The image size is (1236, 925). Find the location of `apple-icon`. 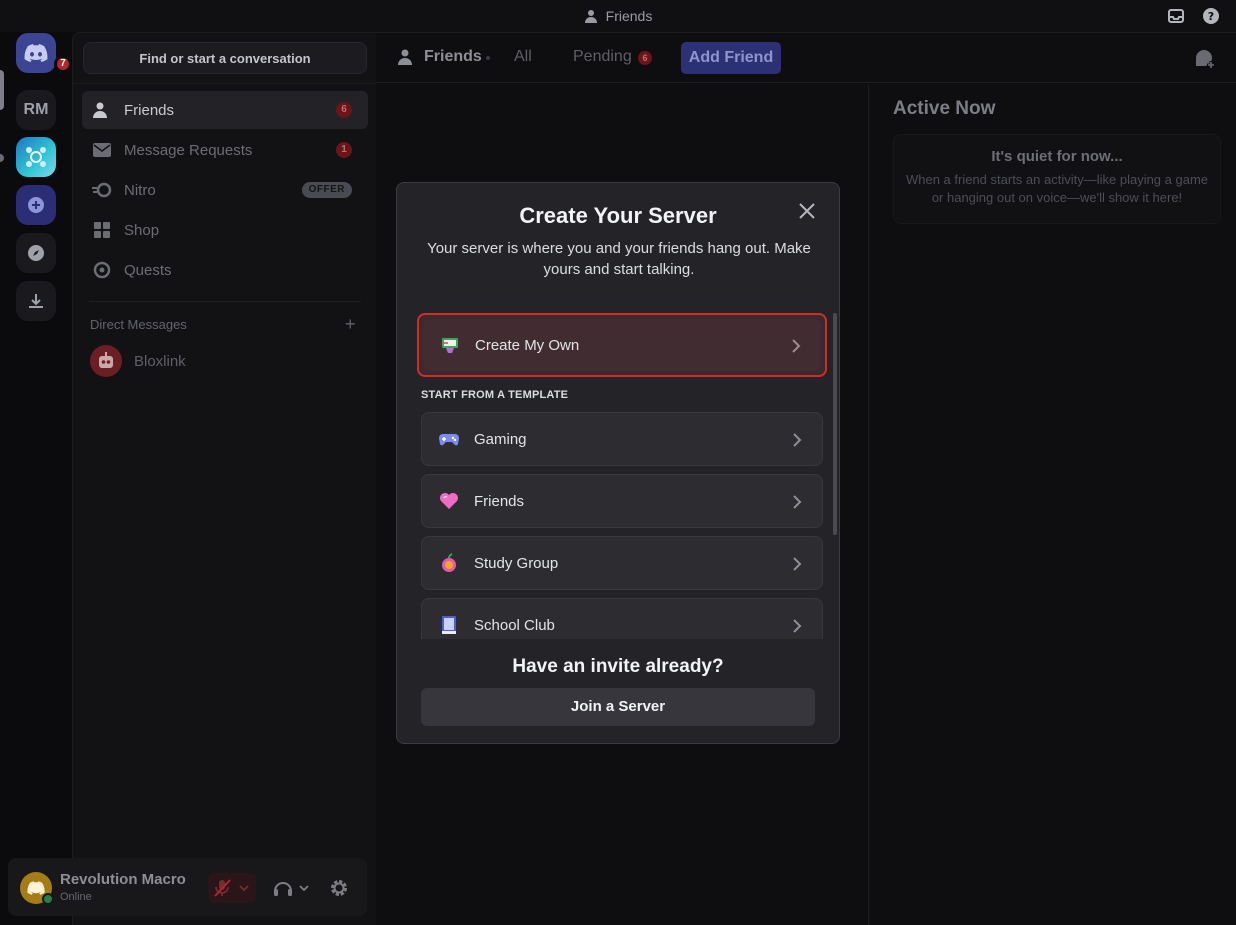

apple-icon is located at coordinates (449, 562).